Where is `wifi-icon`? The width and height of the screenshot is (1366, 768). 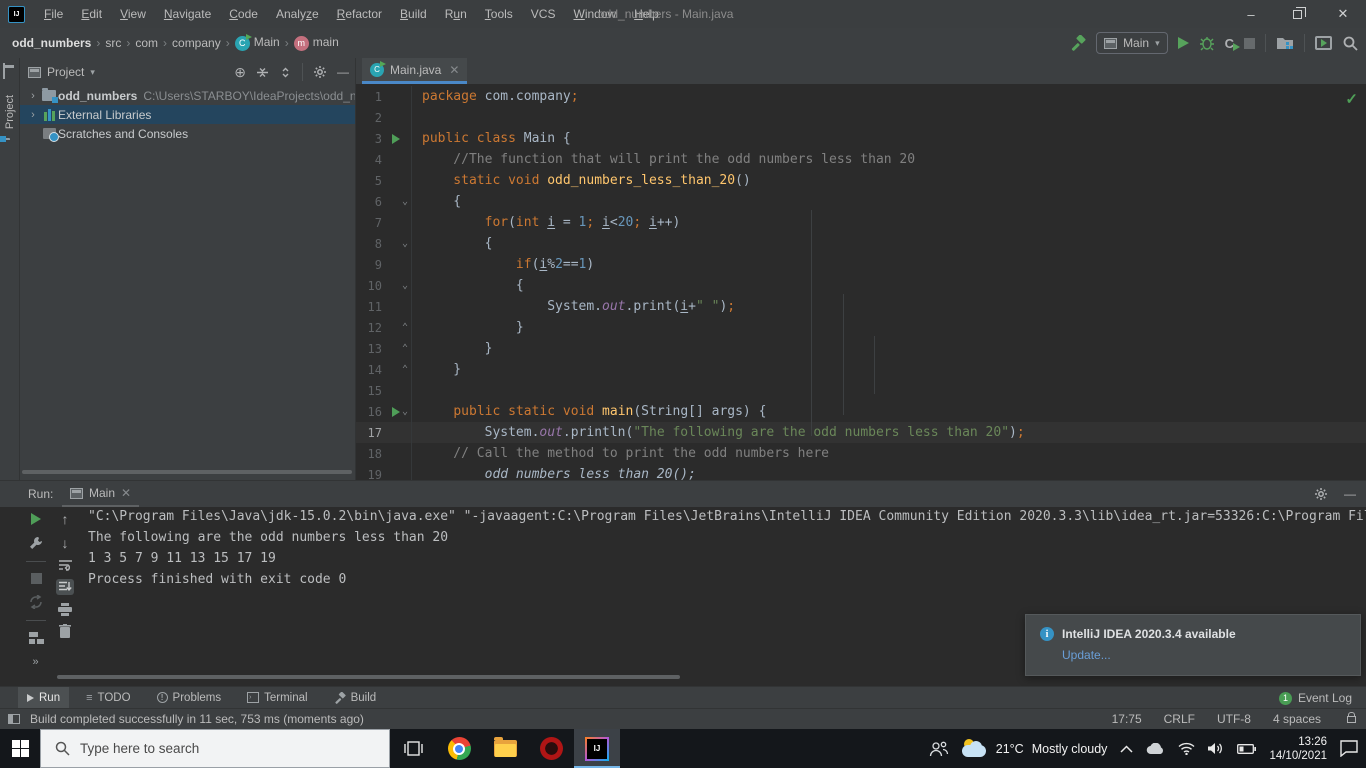
wifi-icon is located at coordinates (1186, 748).